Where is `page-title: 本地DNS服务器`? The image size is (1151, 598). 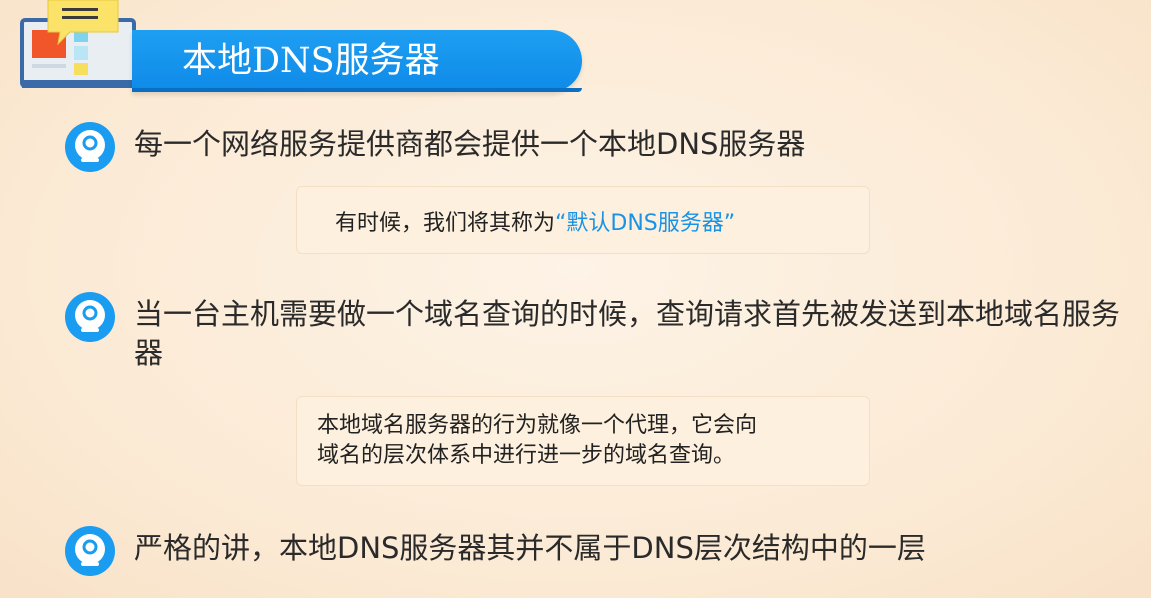
page-title: 本地DNS服务器 is located at coordinates (311, 61).